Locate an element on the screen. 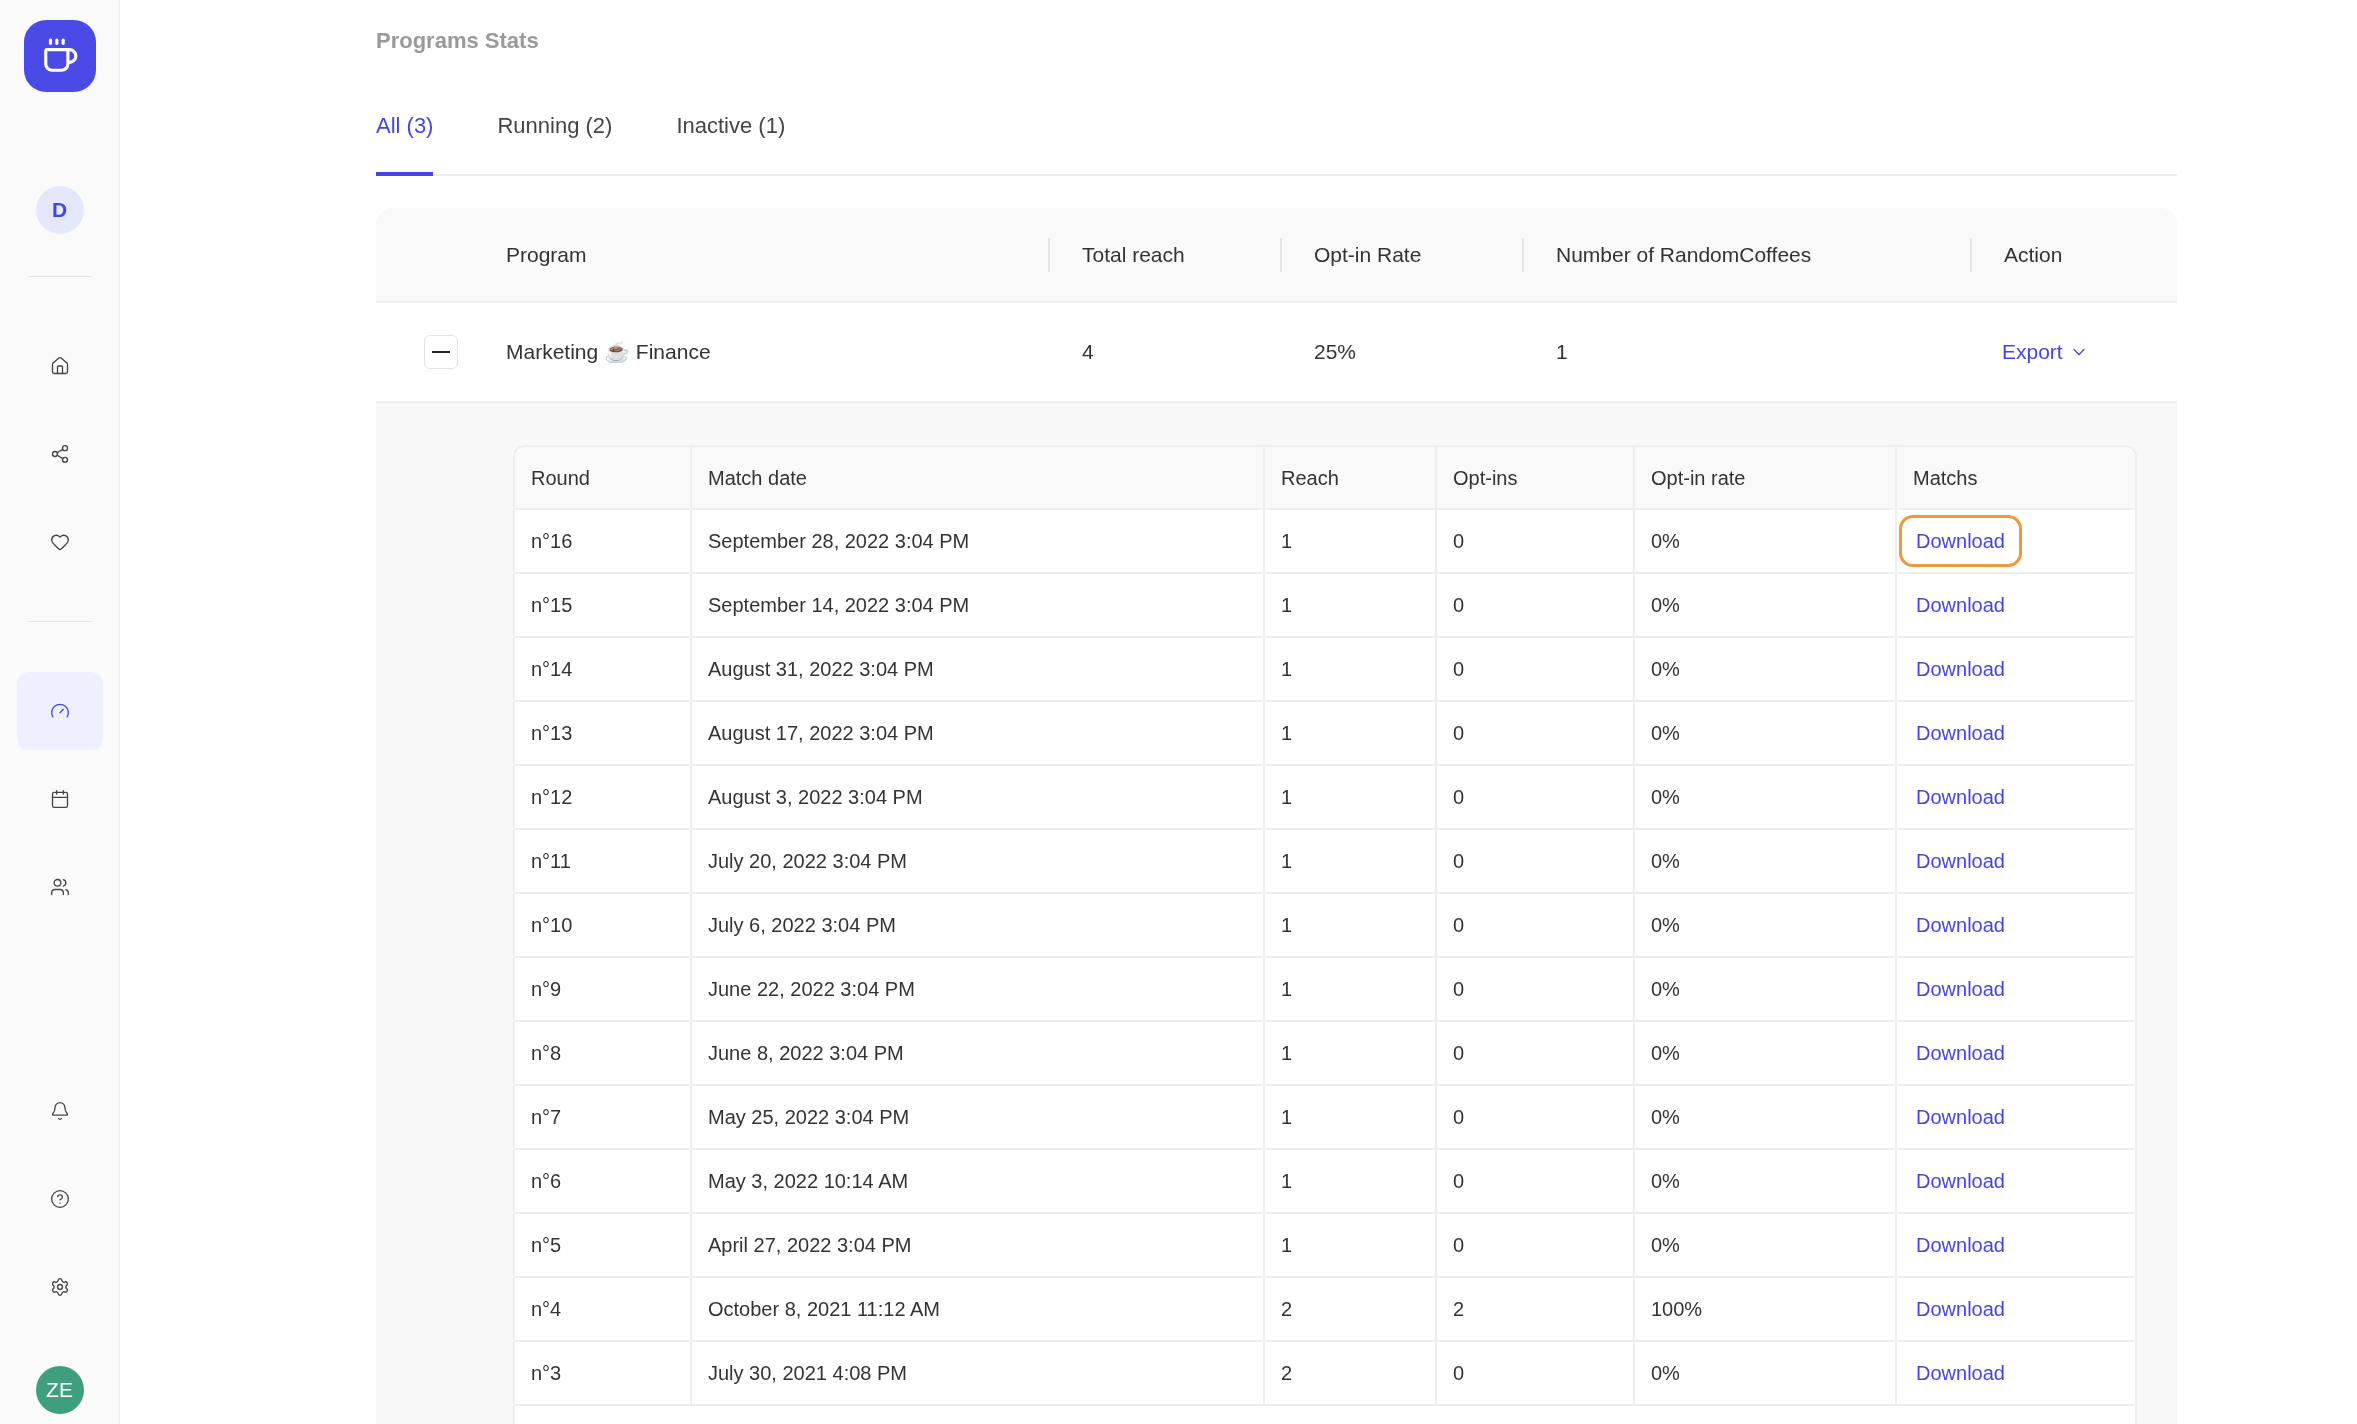 Image resolution: width=2357 pixels, height=1424 pixels. export-dropdown: Export is located at coordinates (2045, 352).